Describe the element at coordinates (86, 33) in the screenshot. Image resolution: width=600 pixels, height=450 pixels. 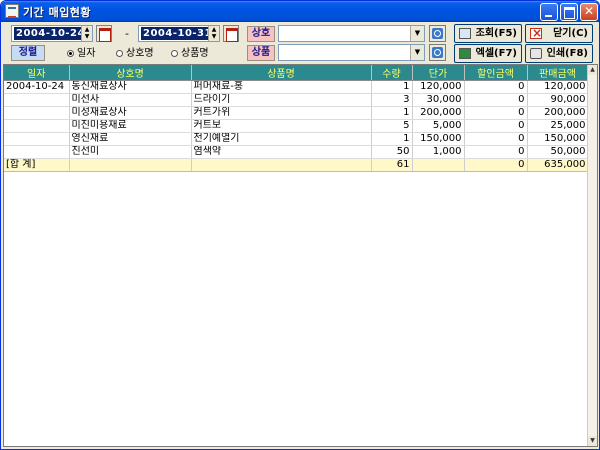
I see `date-from-spinner: ▲ ▼` at that location.